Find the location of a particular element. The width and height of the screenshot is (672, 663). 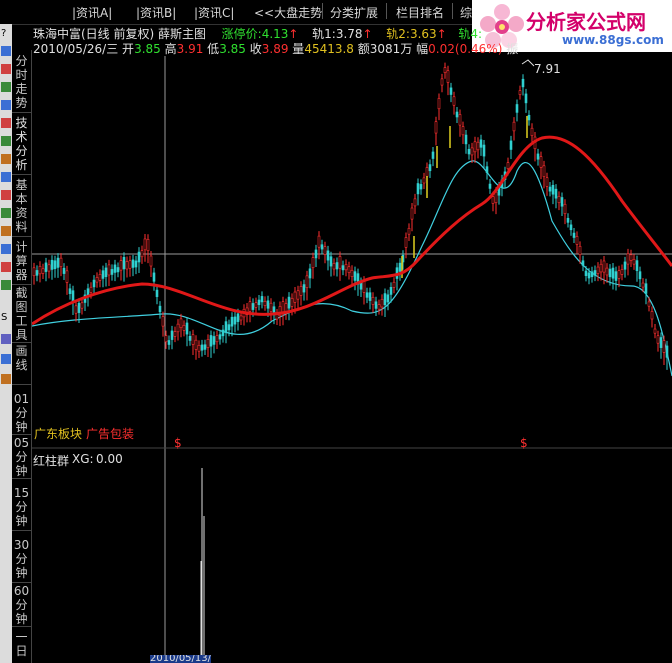

monitor-icon is located at coordinates (6, 105).